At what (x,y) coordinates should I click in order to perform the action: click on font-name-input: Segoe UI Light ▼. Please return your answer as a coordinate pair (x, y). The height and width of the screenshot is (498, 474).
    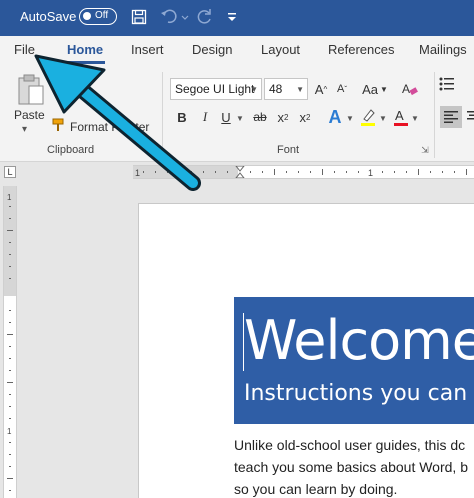
    Looking at the image, I should click on (216, 89).